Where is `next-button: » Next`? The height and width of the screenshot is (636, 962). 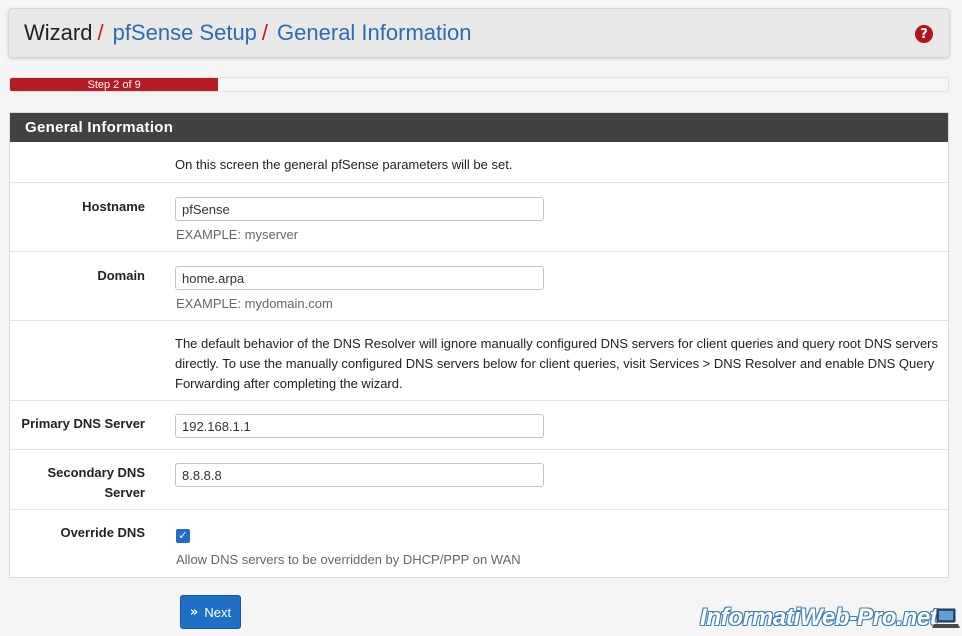 next-button: » Next is located at coordinates (210, 612).